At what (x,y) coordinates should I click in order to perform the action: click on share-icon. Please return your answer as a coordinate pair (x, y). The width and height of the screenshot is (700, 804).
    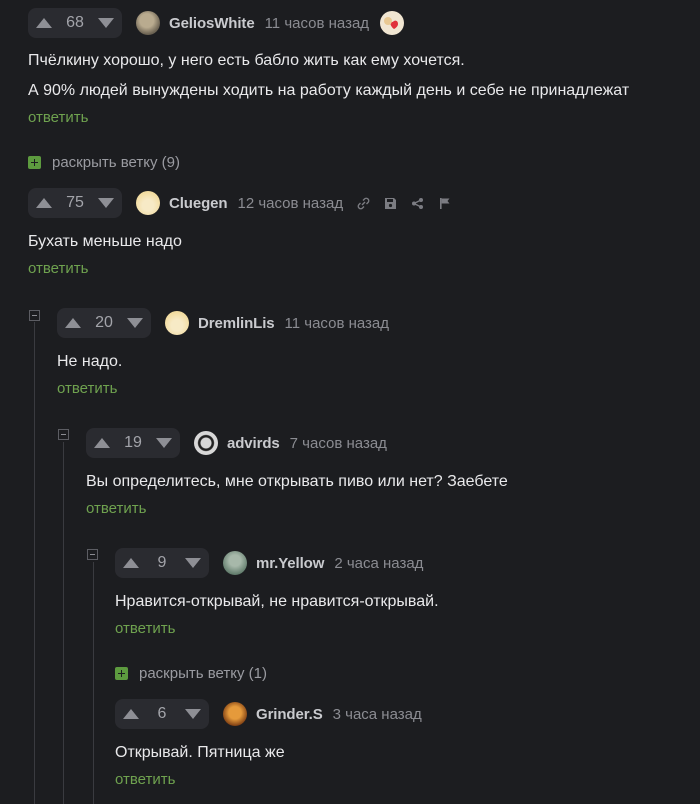
    Looking at the image, I should click on (417, 203).